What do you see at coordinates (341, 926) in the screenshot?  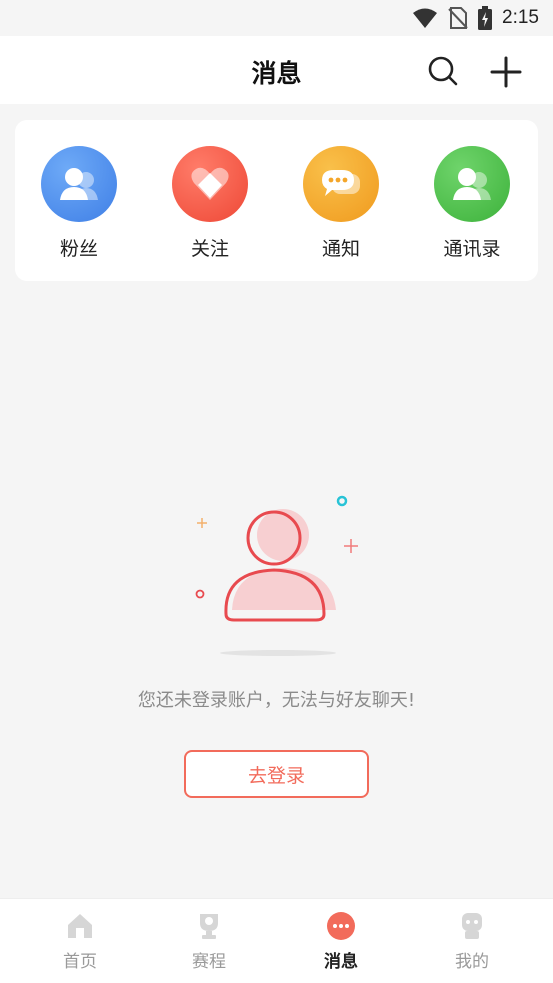 I see `message-icon` at bounding box center [341, 926].